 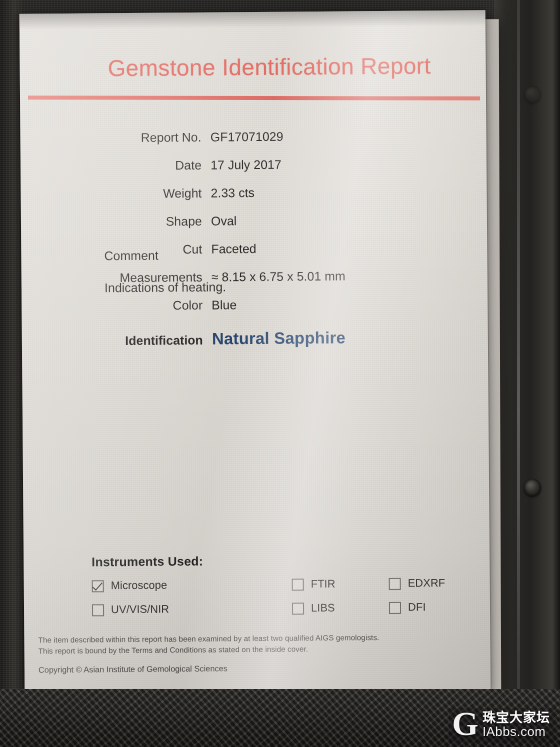 I want to click on field-value: ≈ 8.15 x 6.75 x 5.01 mm, so click(x=278, y=277).